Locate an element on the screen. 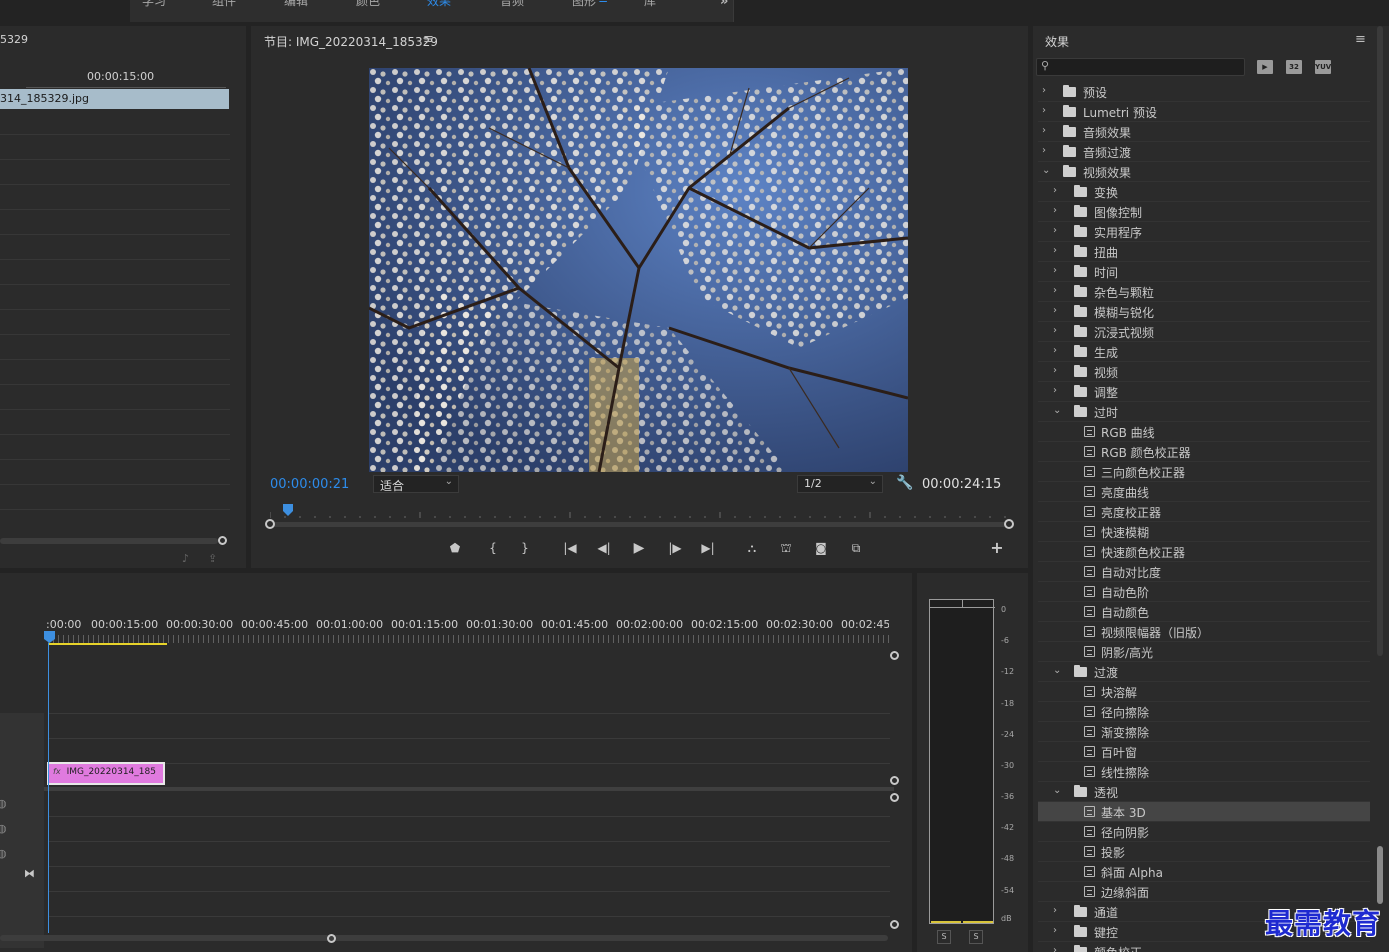 This screenshot has width=1389, height=952. tab-editing: 编辑 is located at coordinates (296, 4).